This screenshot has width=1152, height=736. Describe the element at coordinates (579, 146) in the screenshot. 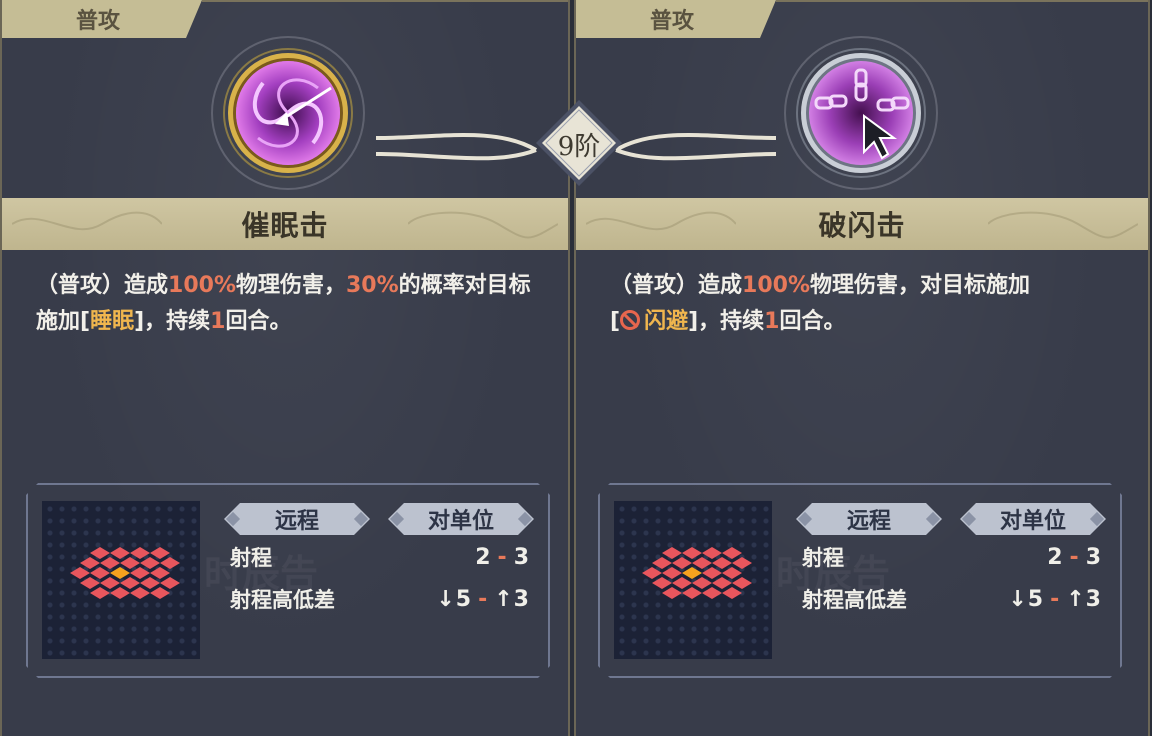

I see `tier-label: 9阶` at that location.